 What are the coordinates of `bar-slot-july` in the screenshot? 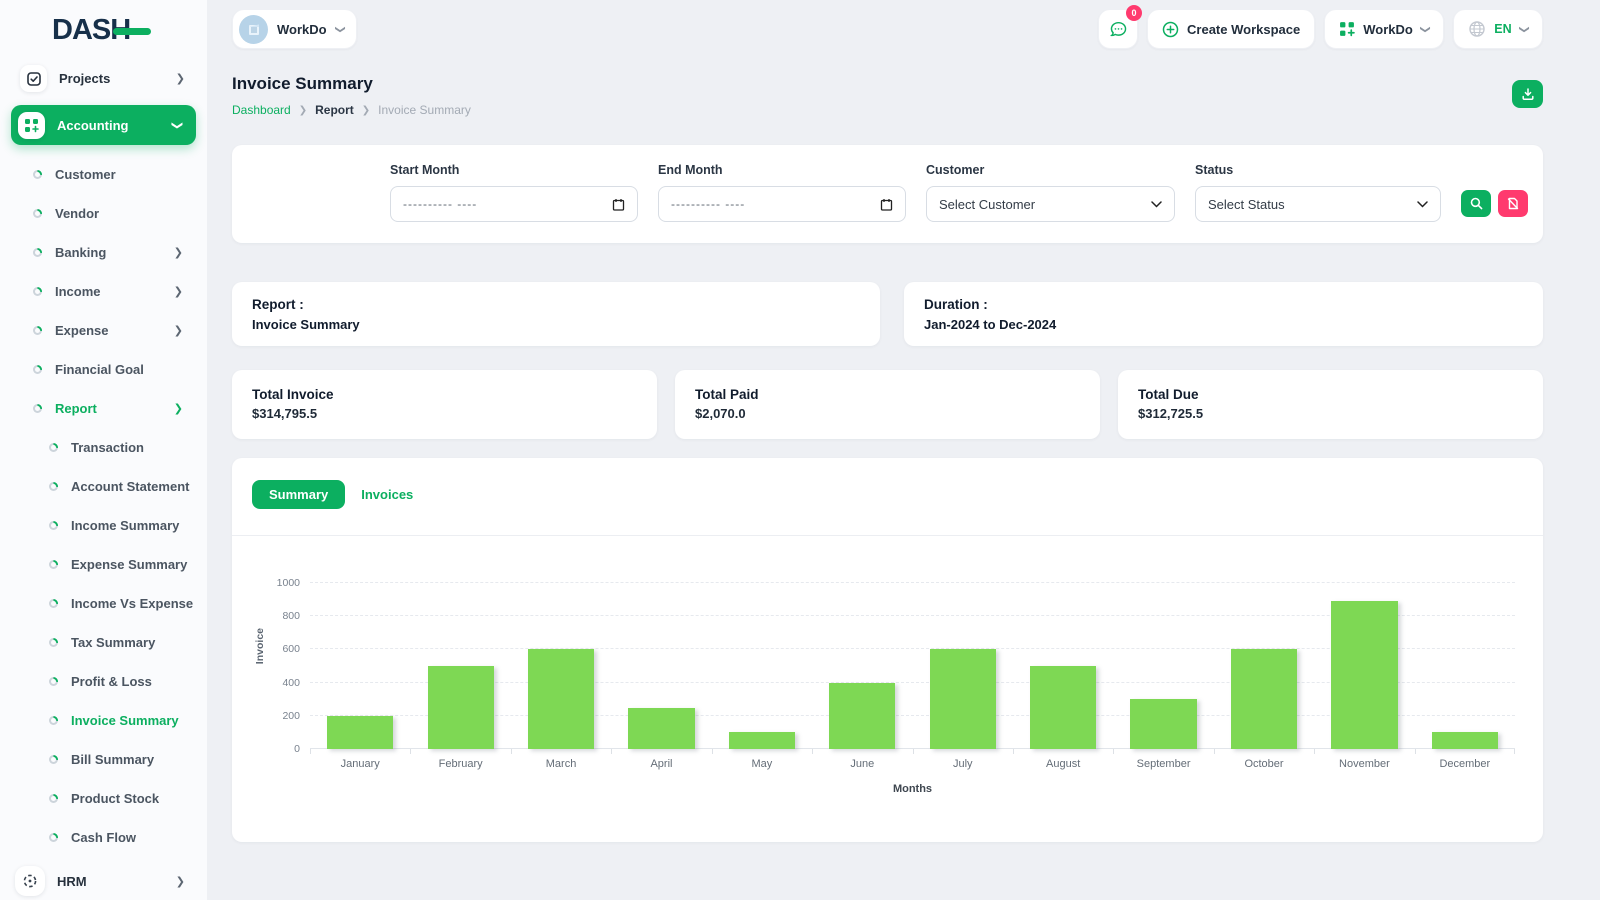 It's located at (963, 649).